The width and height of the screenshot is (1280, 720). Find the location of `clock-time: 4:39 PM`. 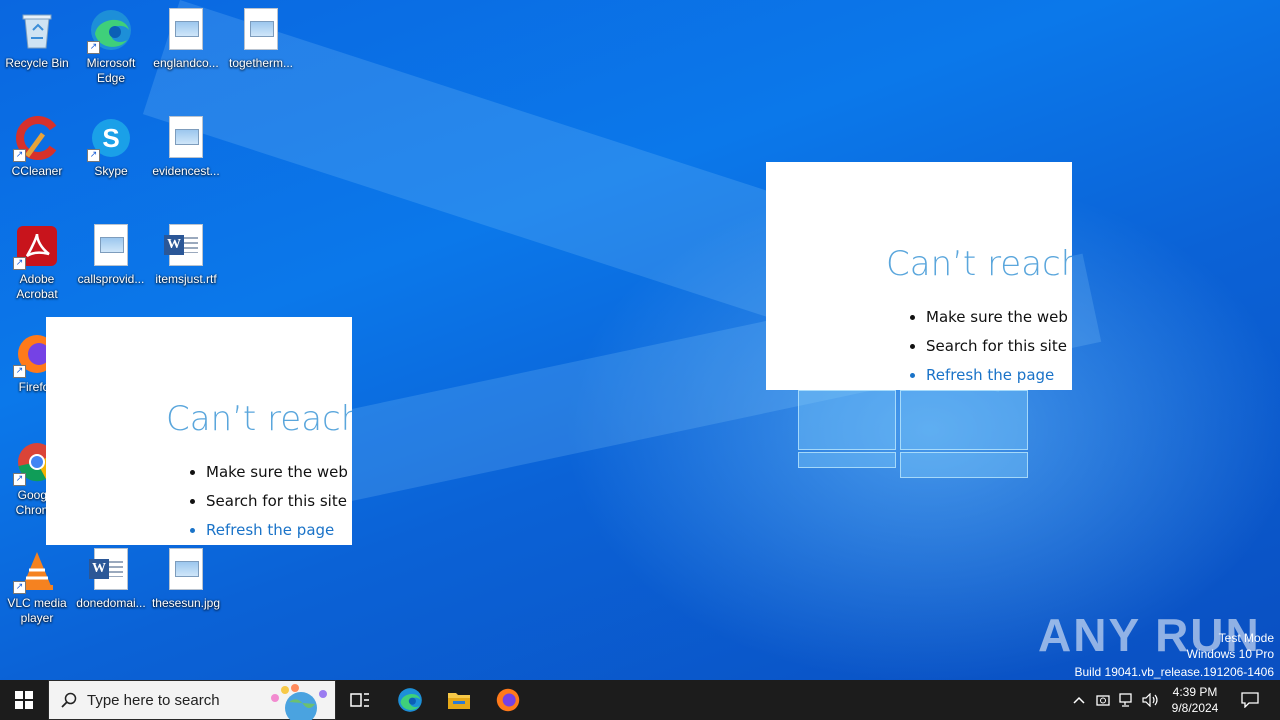

clock-time: 4:39 PM is located at coordinates (1195, 692).